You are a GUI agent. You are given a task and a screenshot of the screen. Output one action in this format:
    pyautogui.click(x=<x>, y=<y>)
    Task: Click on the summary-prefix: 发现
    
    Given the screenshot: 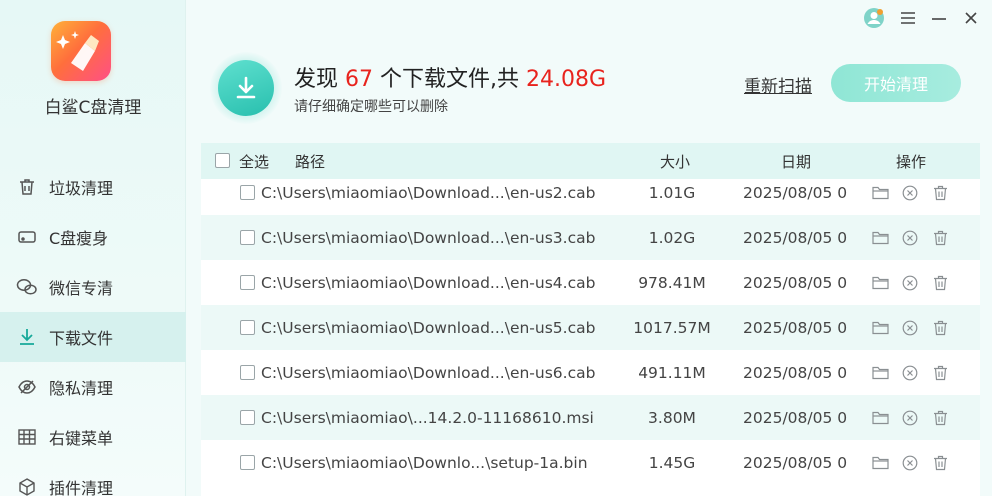 What is the action you would take?
    pyautogui.click(x=319, y=79)
    